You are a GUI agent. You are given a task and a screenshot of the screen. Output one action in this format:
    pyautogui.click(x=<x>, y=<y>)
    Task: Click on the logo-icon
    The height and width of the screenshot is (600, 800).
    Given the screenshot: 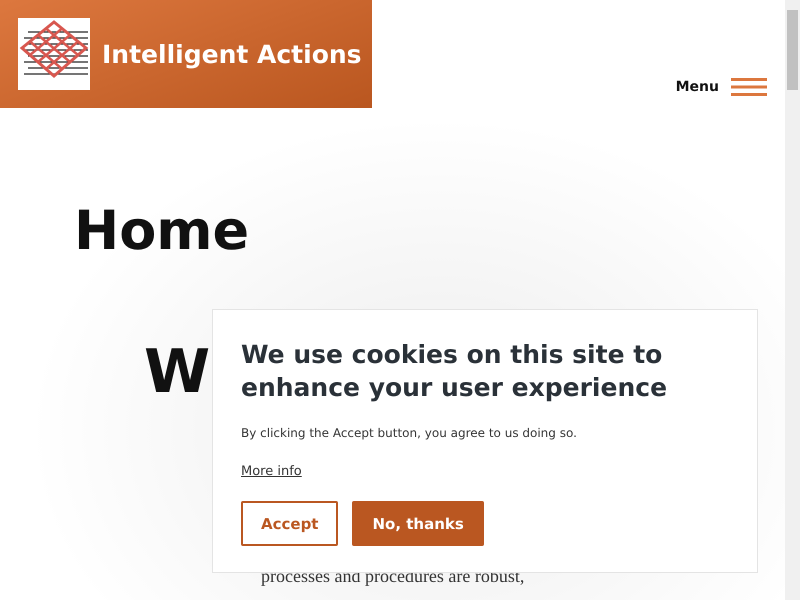 What is the action you would take?
    pyautogui.click(x=54, y=54)
    